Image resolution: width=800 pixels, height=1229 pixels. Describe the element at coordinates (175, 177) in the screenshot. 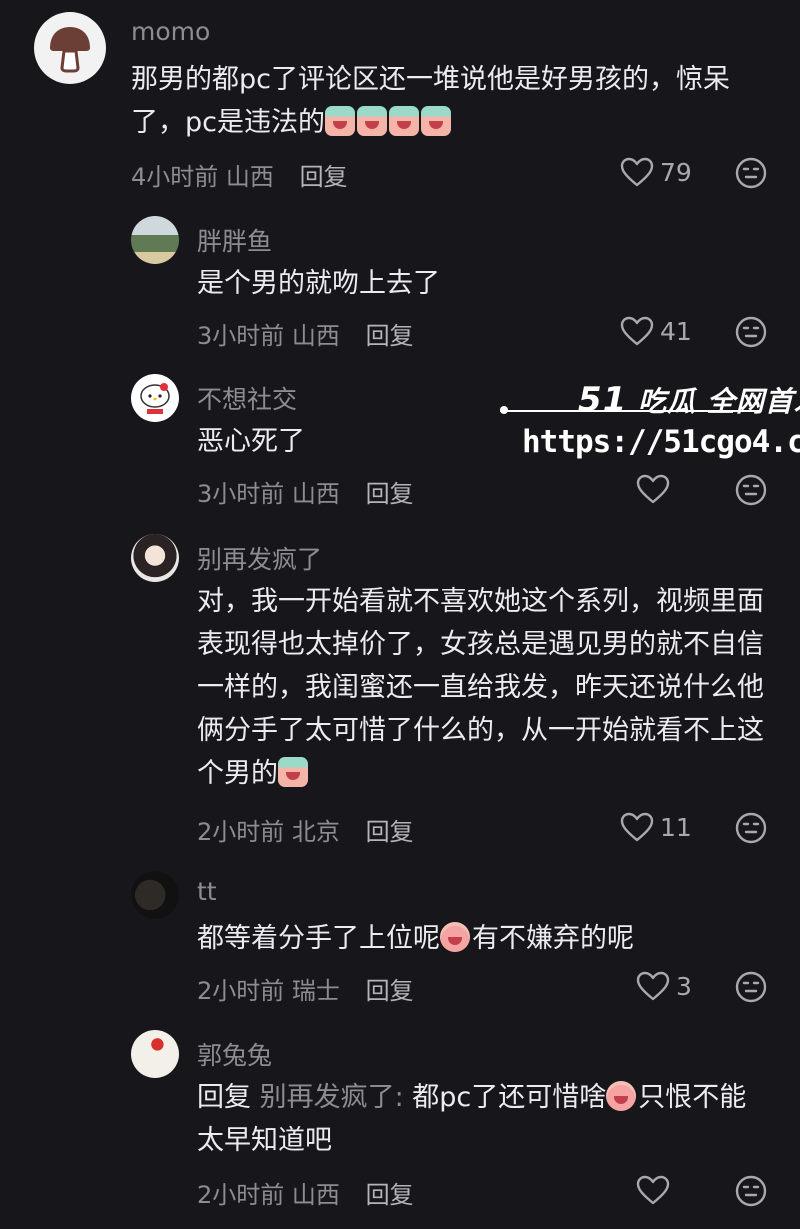

I see `comment-time: 4小时前` at that location.